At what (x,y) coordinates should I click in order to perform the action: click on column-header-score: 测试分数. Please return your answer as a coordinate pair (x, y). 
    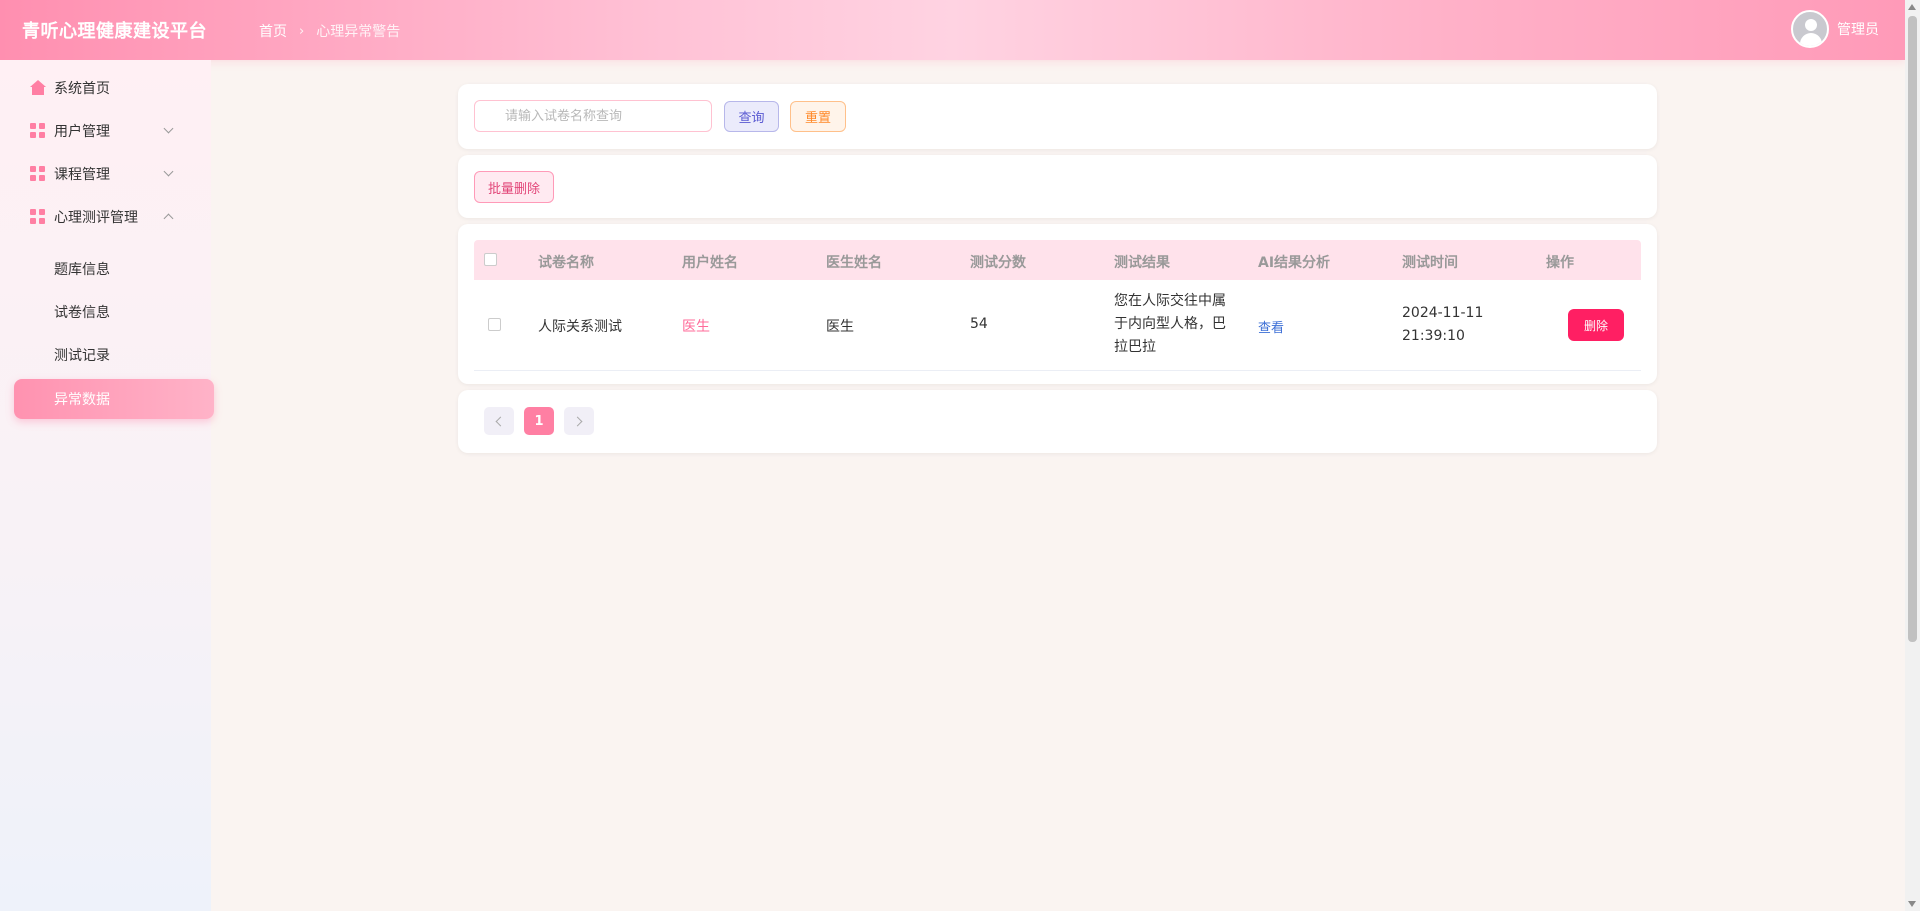
    Looking at the image, I should click on (998, 263).